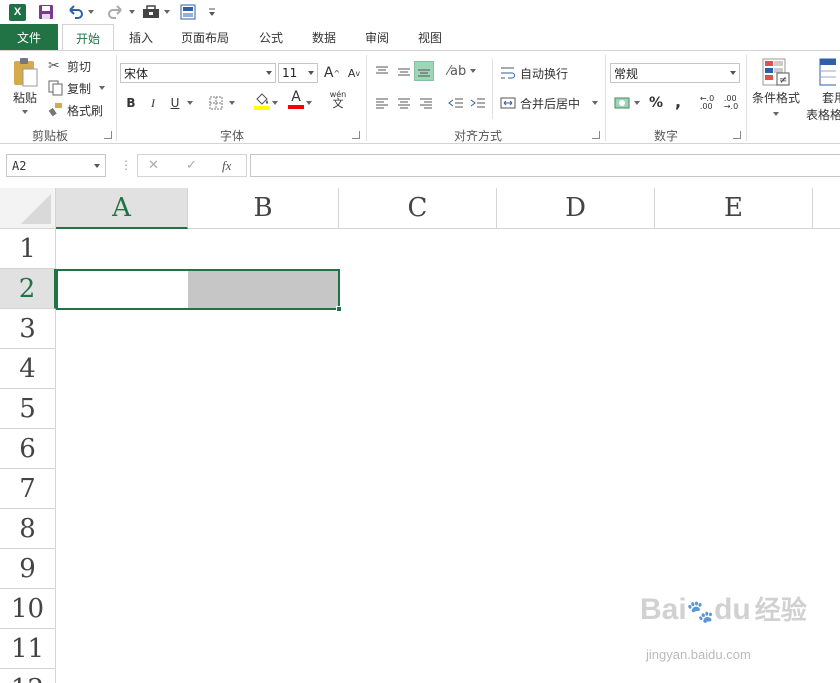 The height and width of the screenshot is (683, 840). Describe the element at coordinates (656, 103) in the screenshot. I see `percent-button: %` at that location.